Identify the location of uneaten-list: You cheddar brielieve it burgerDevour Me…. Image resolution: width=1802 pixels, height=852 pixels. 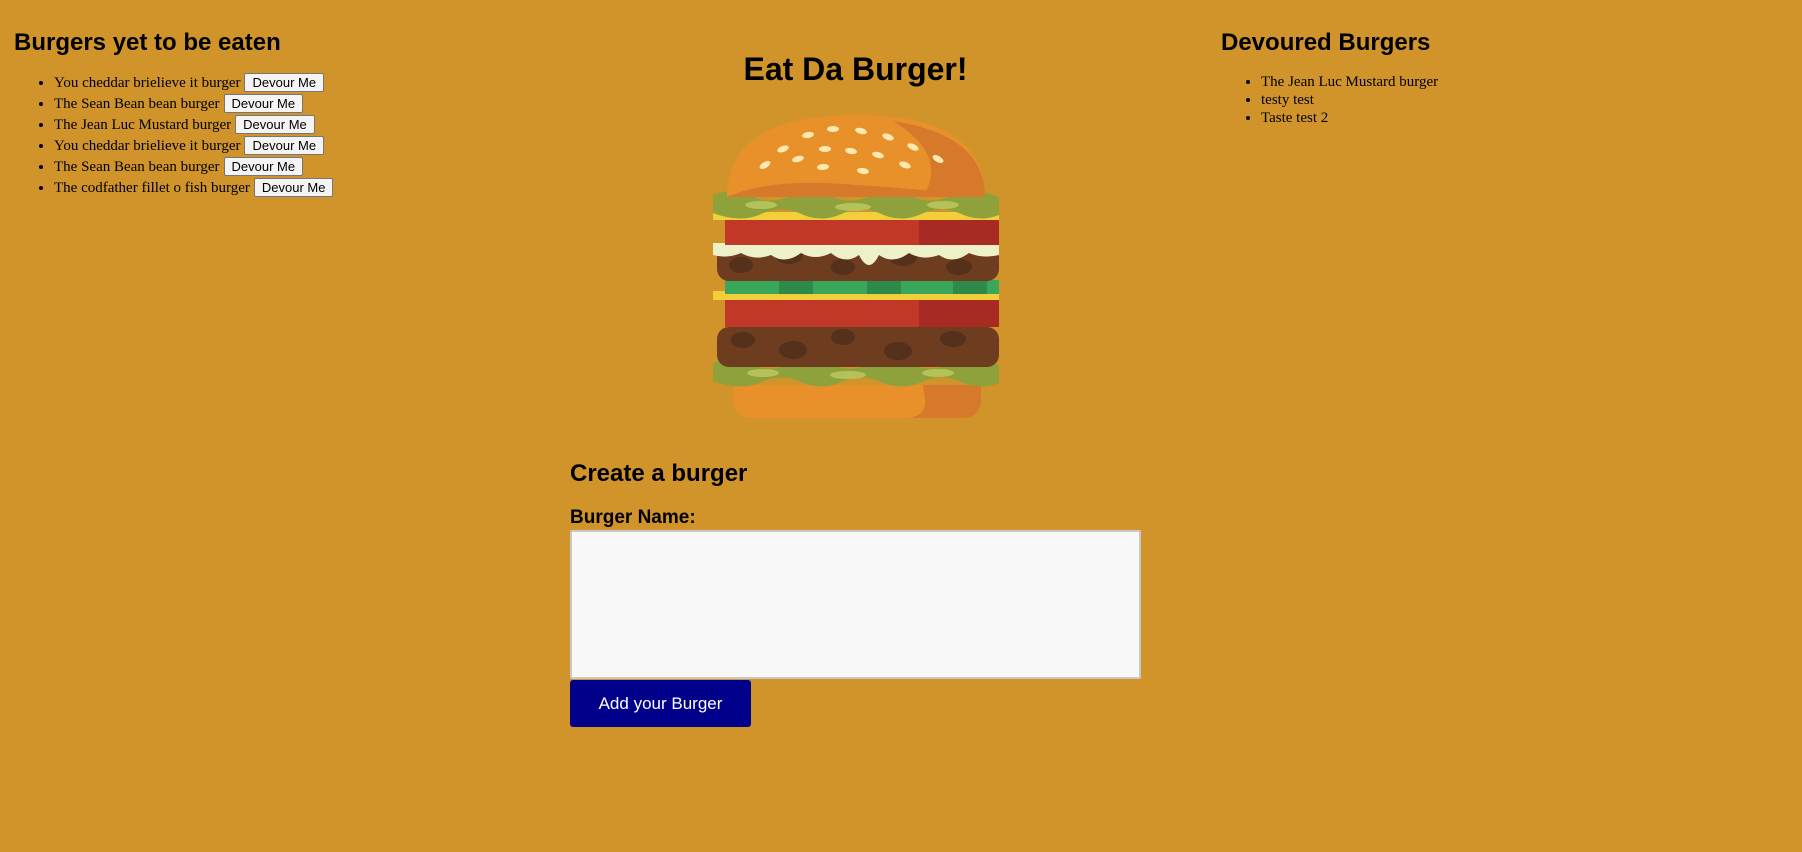
(274, 136).